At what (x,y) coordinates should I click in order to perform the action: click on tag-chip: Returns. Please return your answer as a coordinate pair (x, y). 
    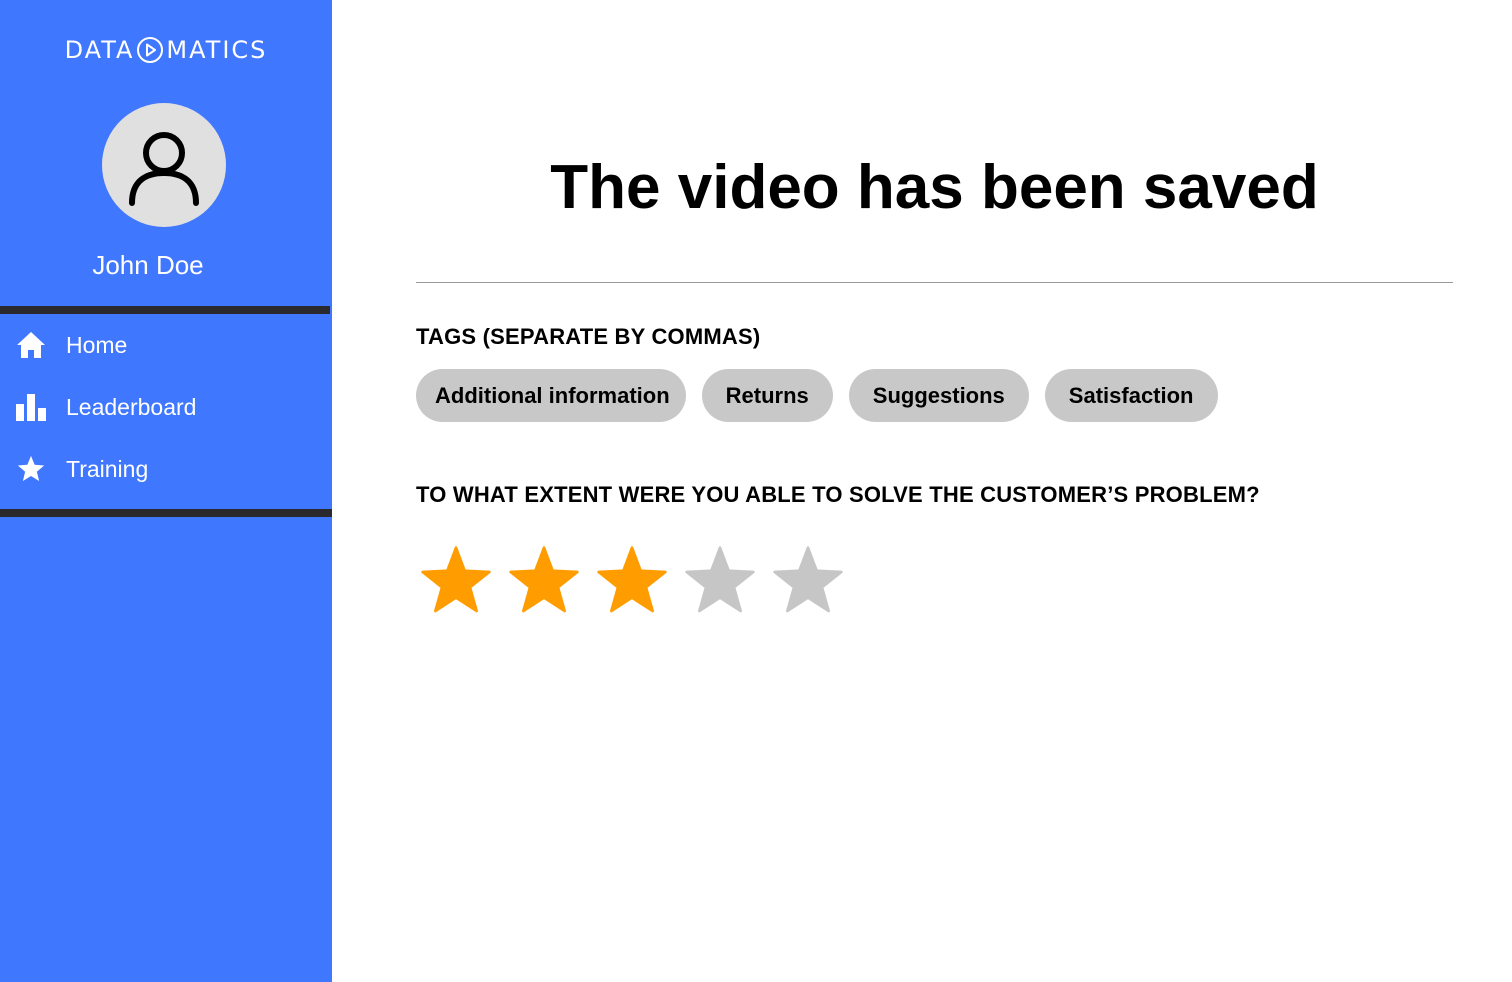
    Looking at the image, I should click on (767, 395).